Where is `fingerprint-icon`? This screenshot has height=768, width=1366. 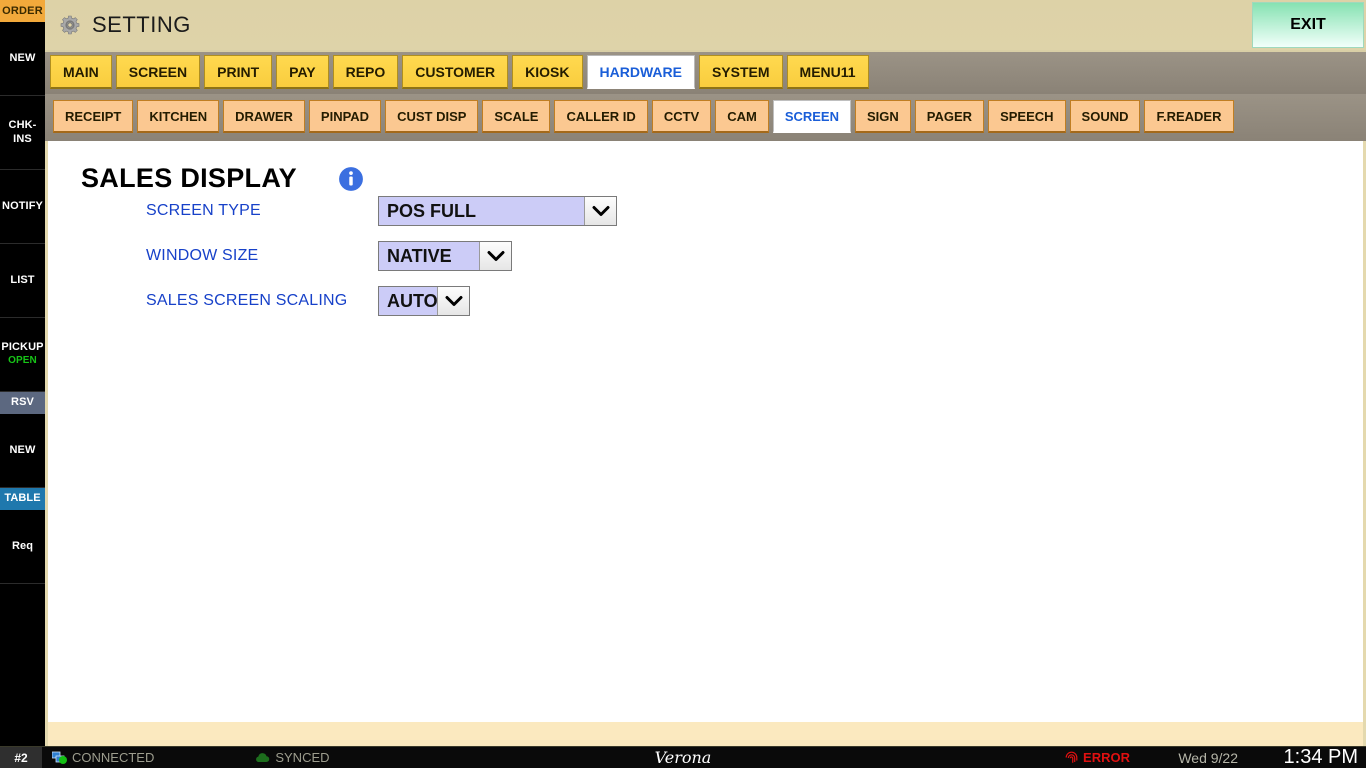
fingerprint-icon is located at coordinates (1071, 757).